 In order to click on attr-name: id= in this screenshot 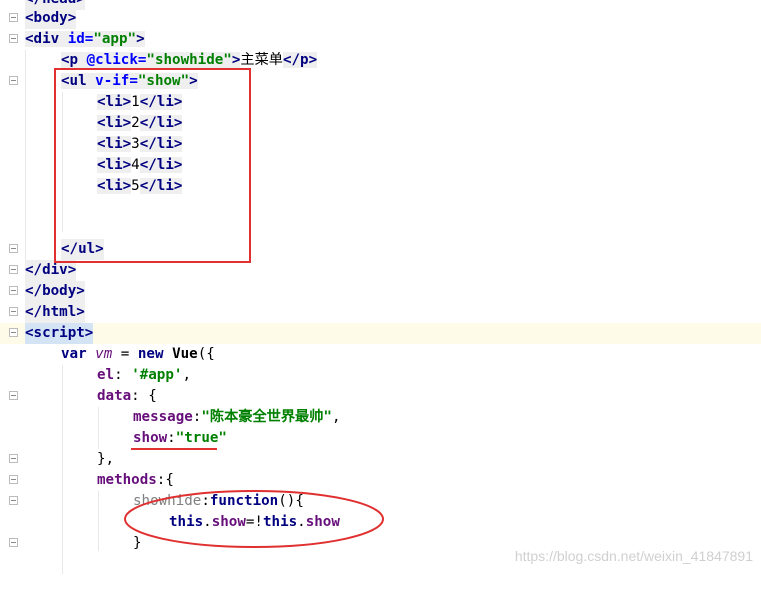, I will do `click(80, 39)`.